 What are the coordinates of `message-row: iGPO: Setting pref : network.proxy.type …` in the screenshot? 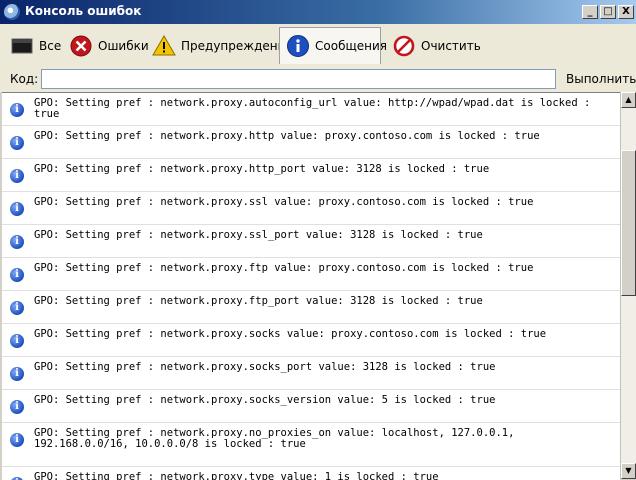 It's located at (311, 473).